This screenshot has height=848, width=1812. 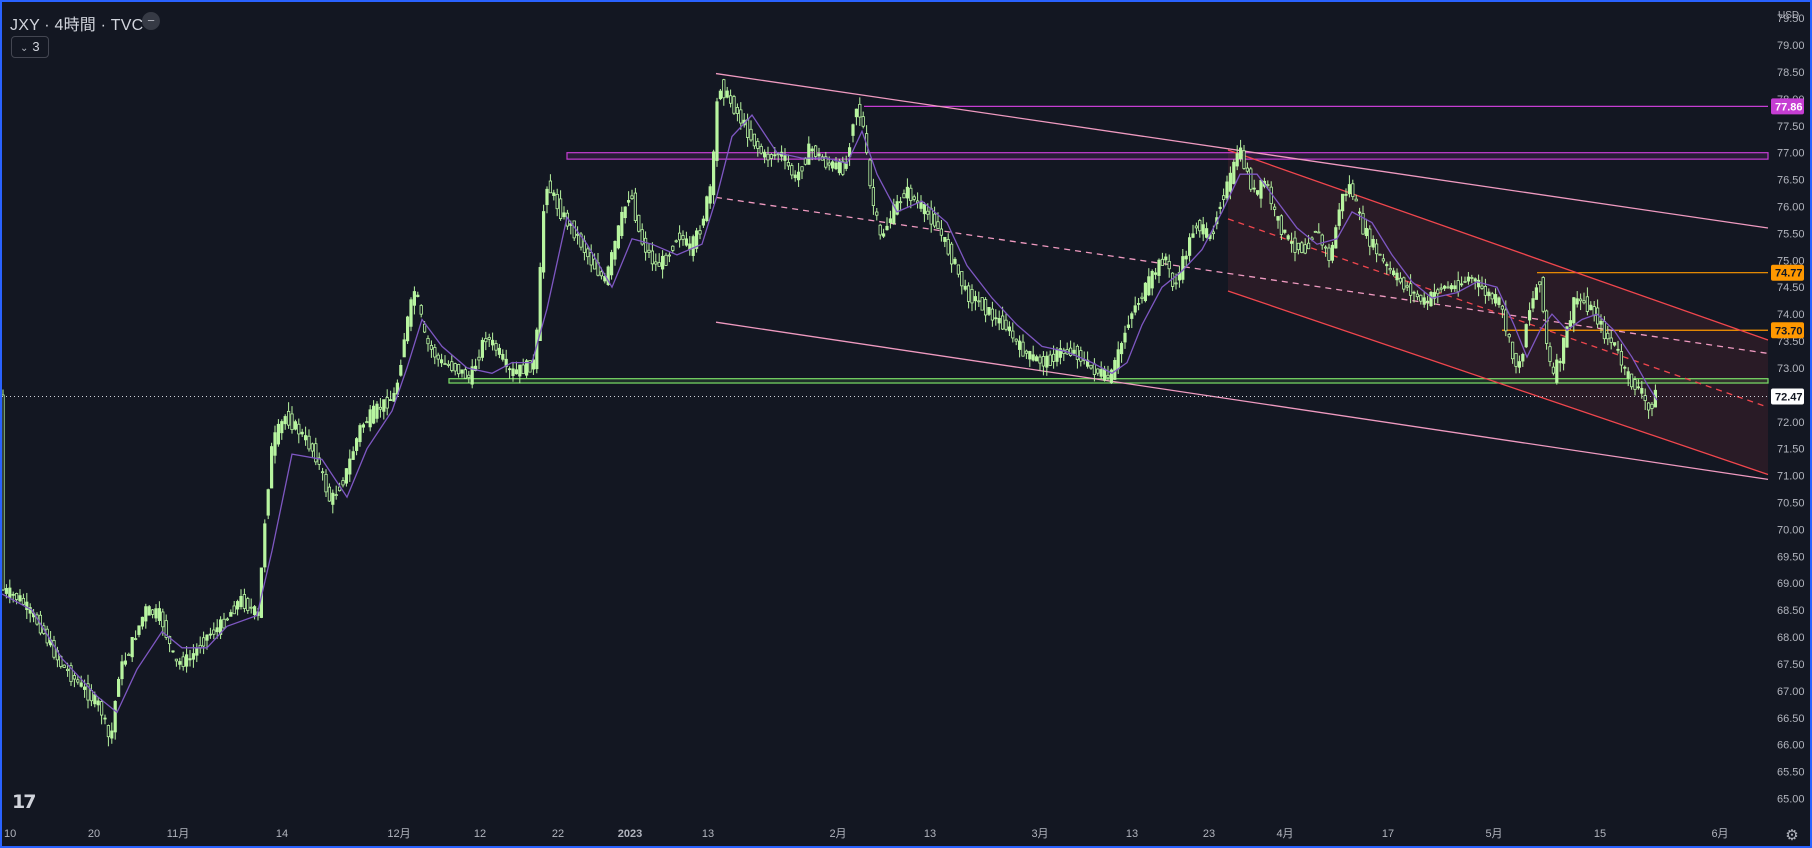 What do you see at coordinates (24, 802) in the screenshot?
I see `tradingview-logo-icon: 17` at bounding box center [24, 802].